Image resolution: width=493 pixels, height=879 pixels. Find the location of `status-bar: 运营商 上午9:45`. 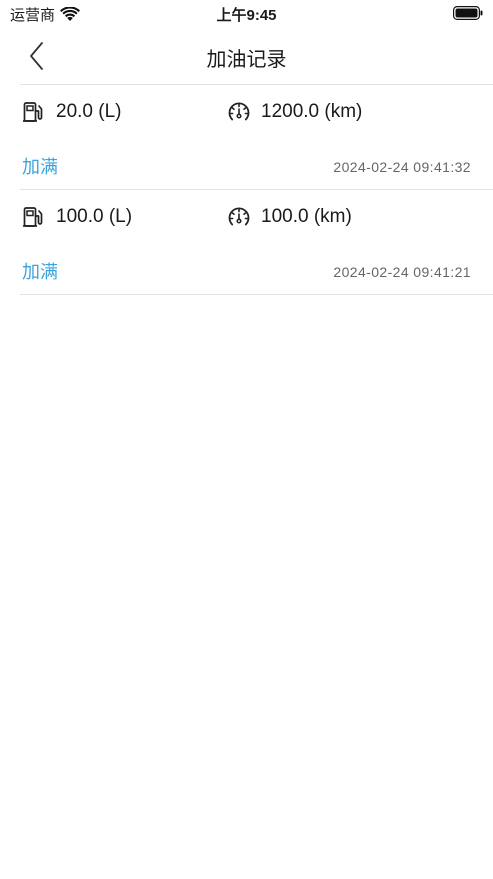

status-bar: 运营商 上午9:45 is located at coordinates (246, 14).